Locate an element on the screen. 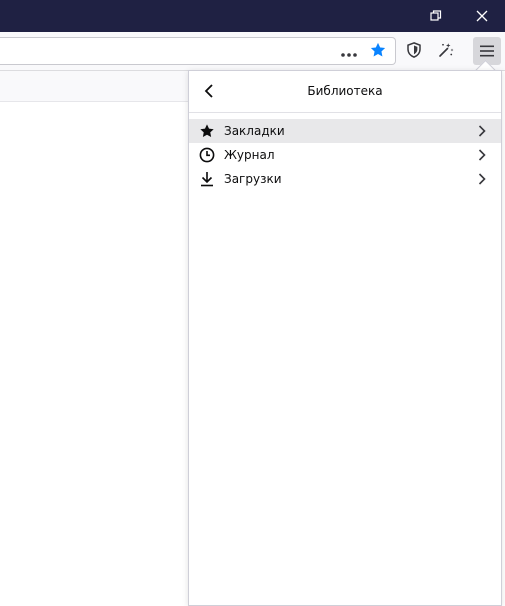 This screenshot has height=606, width=505. close-icon is located at coordinates (482, 16).